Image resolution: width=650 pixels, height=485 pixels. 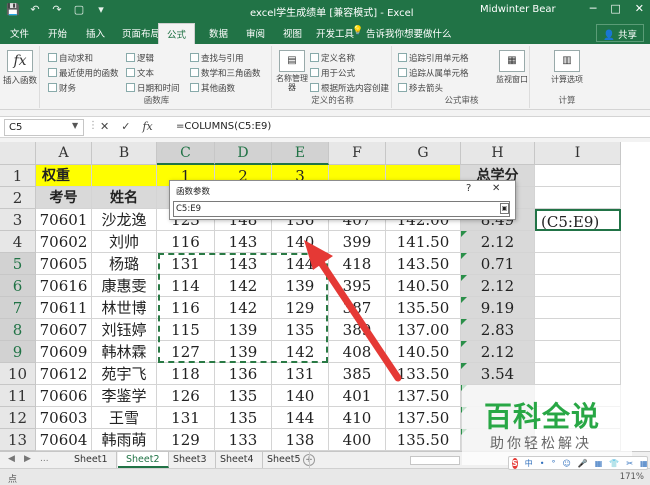 I want to click on cell-B3: 沙龙逸, so click(x=124, y=220).